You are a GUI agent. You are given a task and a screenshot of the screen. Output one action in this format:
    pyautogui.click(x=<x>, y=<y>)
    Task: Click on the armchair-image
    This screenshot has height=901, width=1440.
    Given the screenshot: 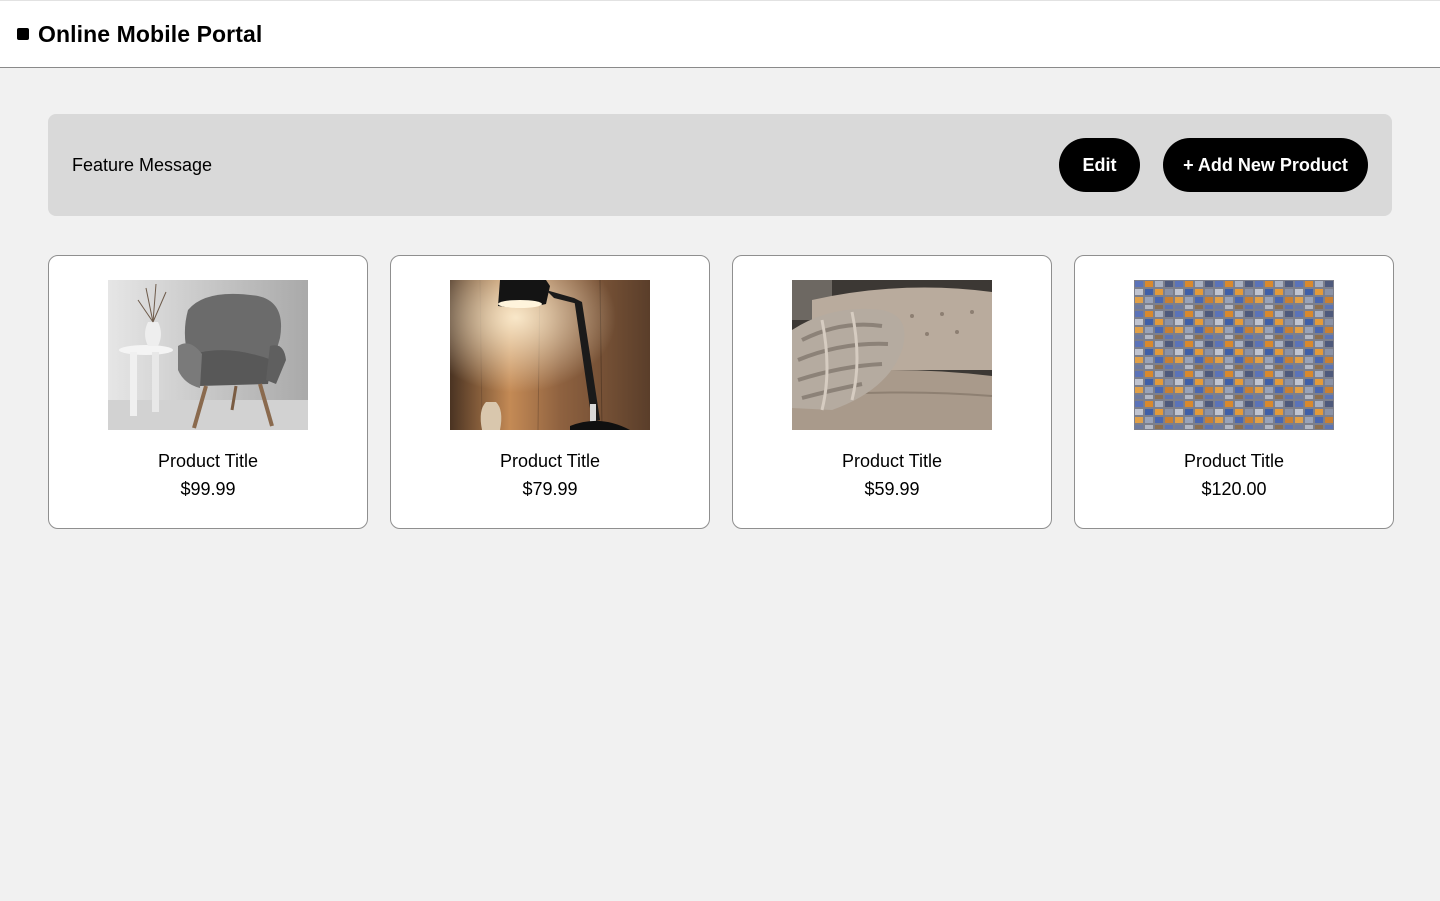 What is the action you would take?
    pyautogui.click(x=208, y=355)
    